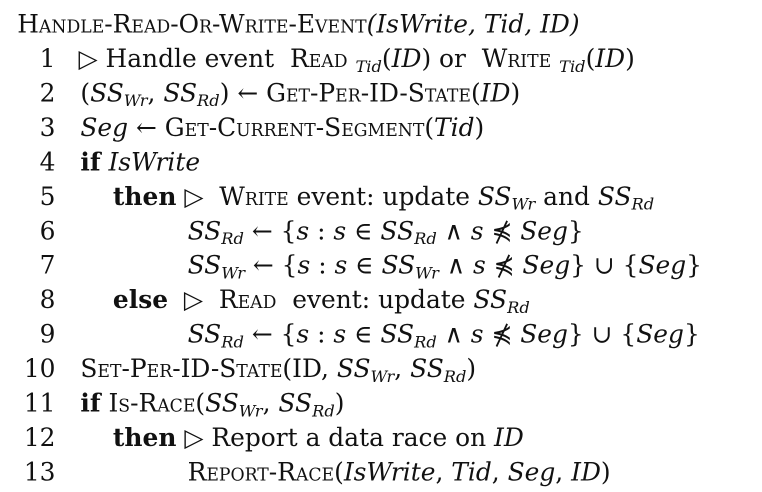  Describe the element at coordinates (318, 438) in the screenshot. I see `line-code: then ▷ Report a data race on ID` at that location.